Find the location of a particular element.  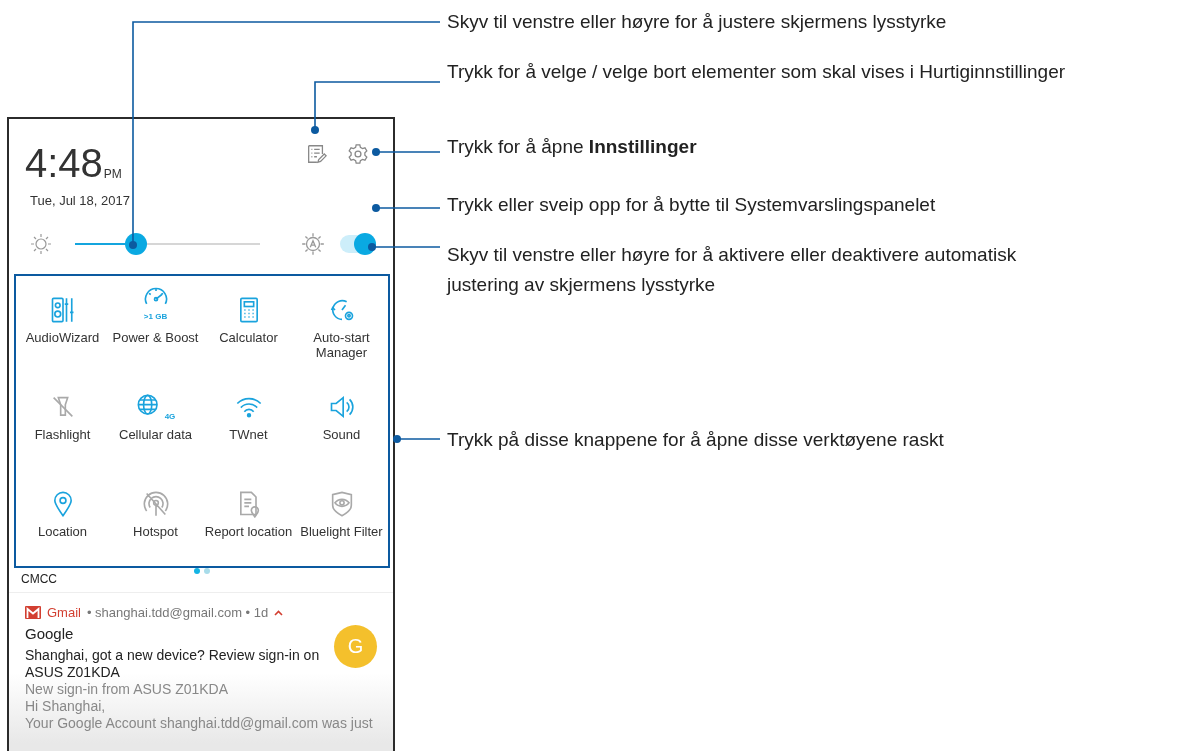

notification-text: Hi Shanghai, is located at coordinates (66, 706).